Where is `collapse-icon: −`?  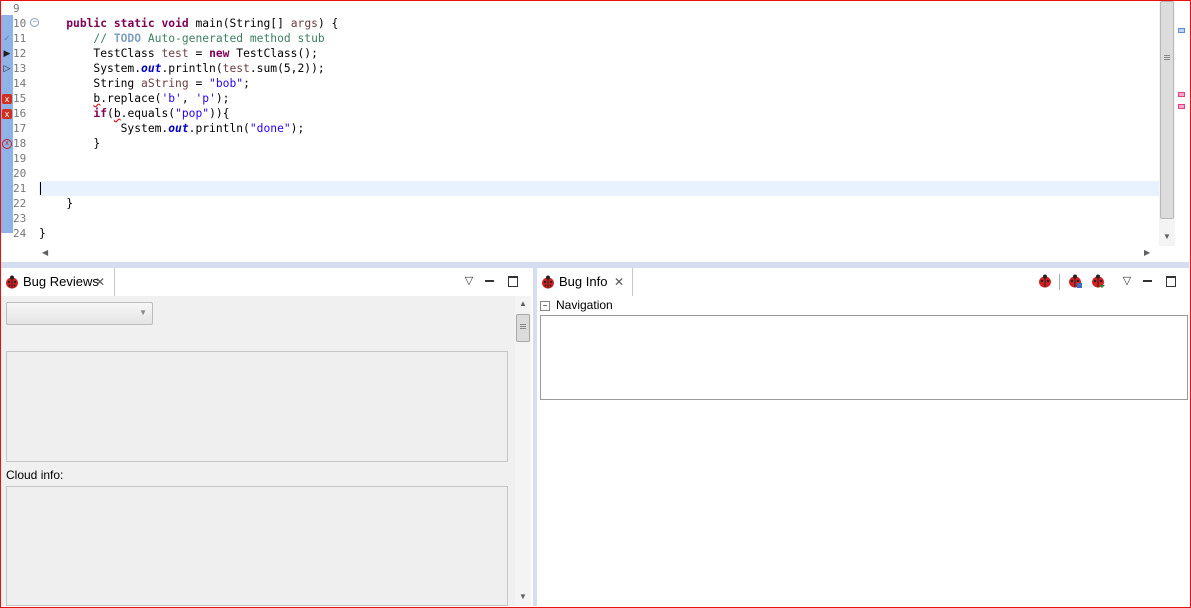
collapse-icon: − is located at coordinates (545, 306).